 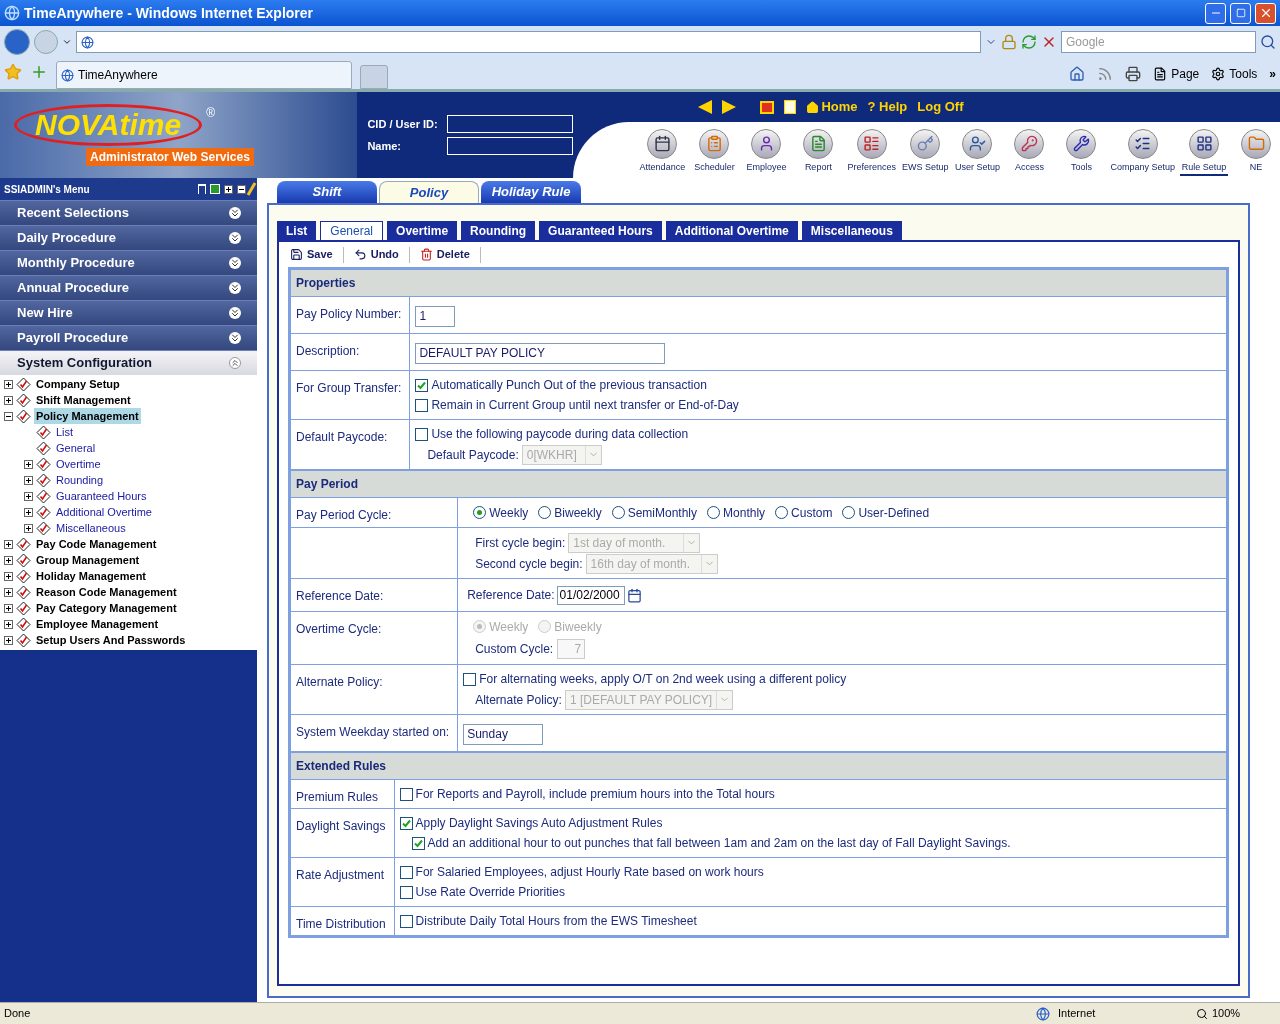 What do you see at coordinates (1029, 152) in the screenshot?
I see `module-button: Access` at bounding box center [1029, 152].